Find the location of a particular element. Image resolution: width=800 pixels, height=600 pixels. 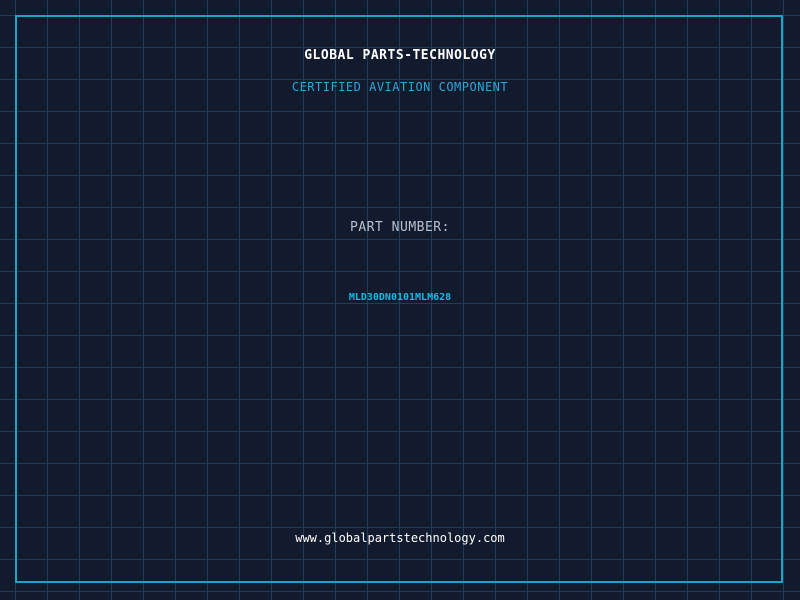

part-number-label: PART NUMBER: is located at coordinates (400, 227).